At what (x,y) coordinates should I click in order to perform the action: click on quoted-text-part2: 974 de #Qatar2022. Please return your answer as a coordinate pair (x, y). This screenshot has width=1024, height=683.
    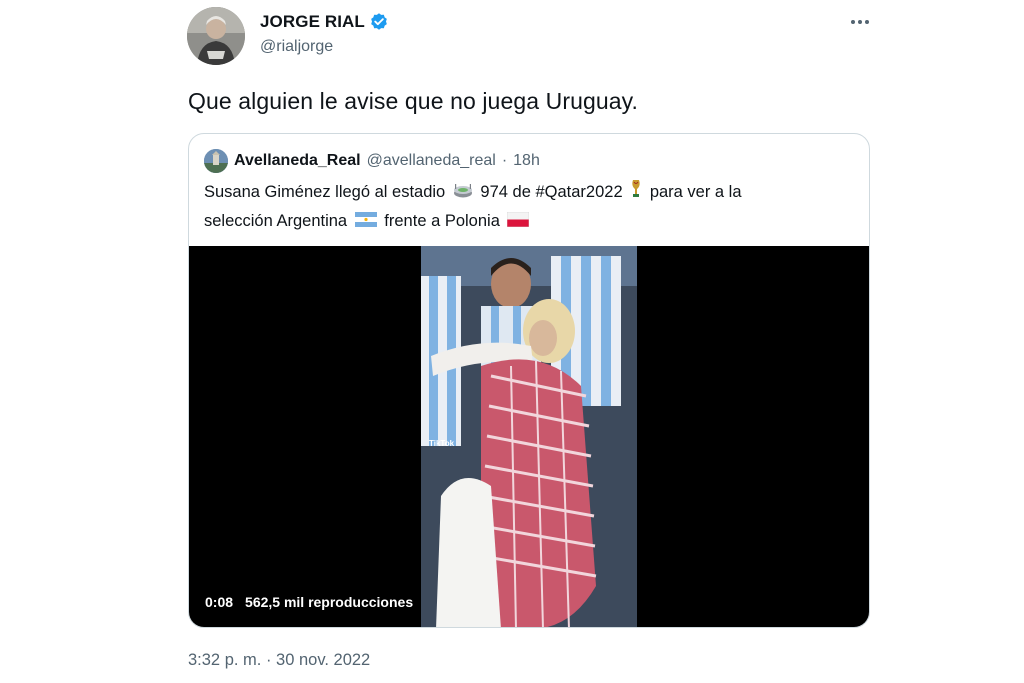
    Looking at the image, I should click on (551, 192).